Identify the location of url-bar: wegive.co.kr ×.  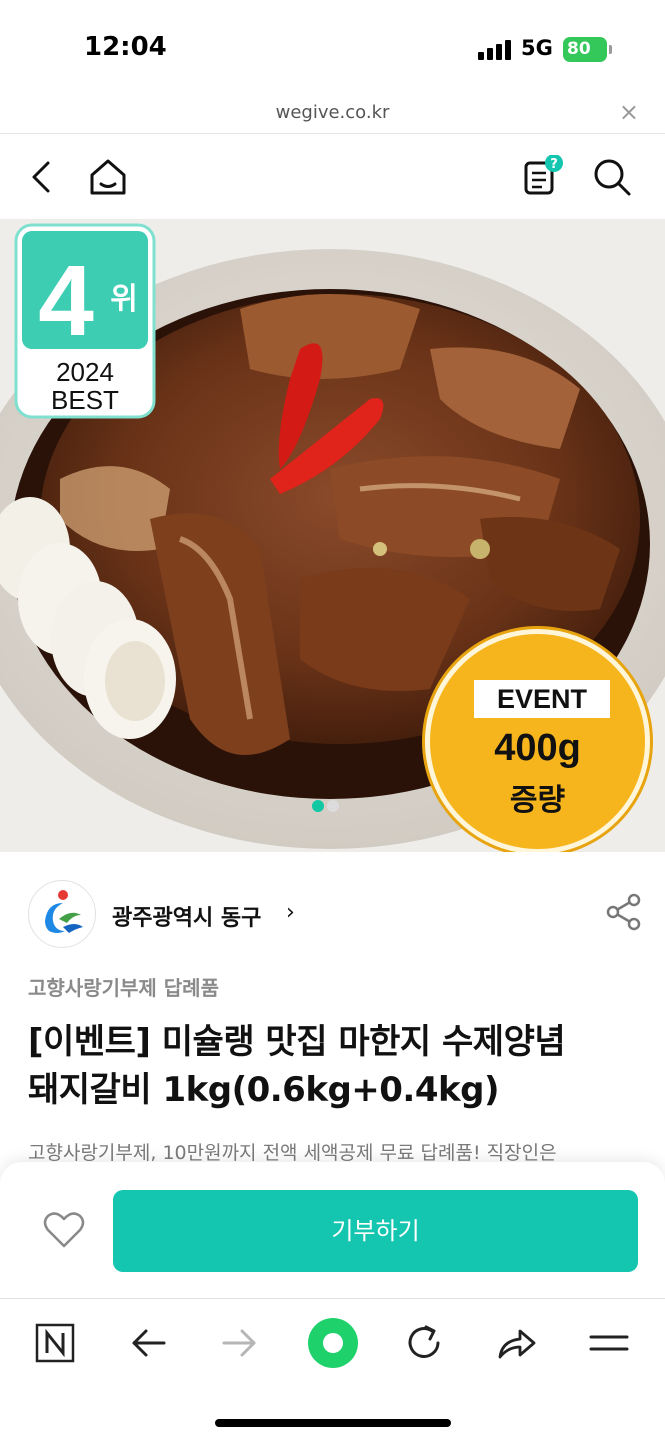
(332, 116).